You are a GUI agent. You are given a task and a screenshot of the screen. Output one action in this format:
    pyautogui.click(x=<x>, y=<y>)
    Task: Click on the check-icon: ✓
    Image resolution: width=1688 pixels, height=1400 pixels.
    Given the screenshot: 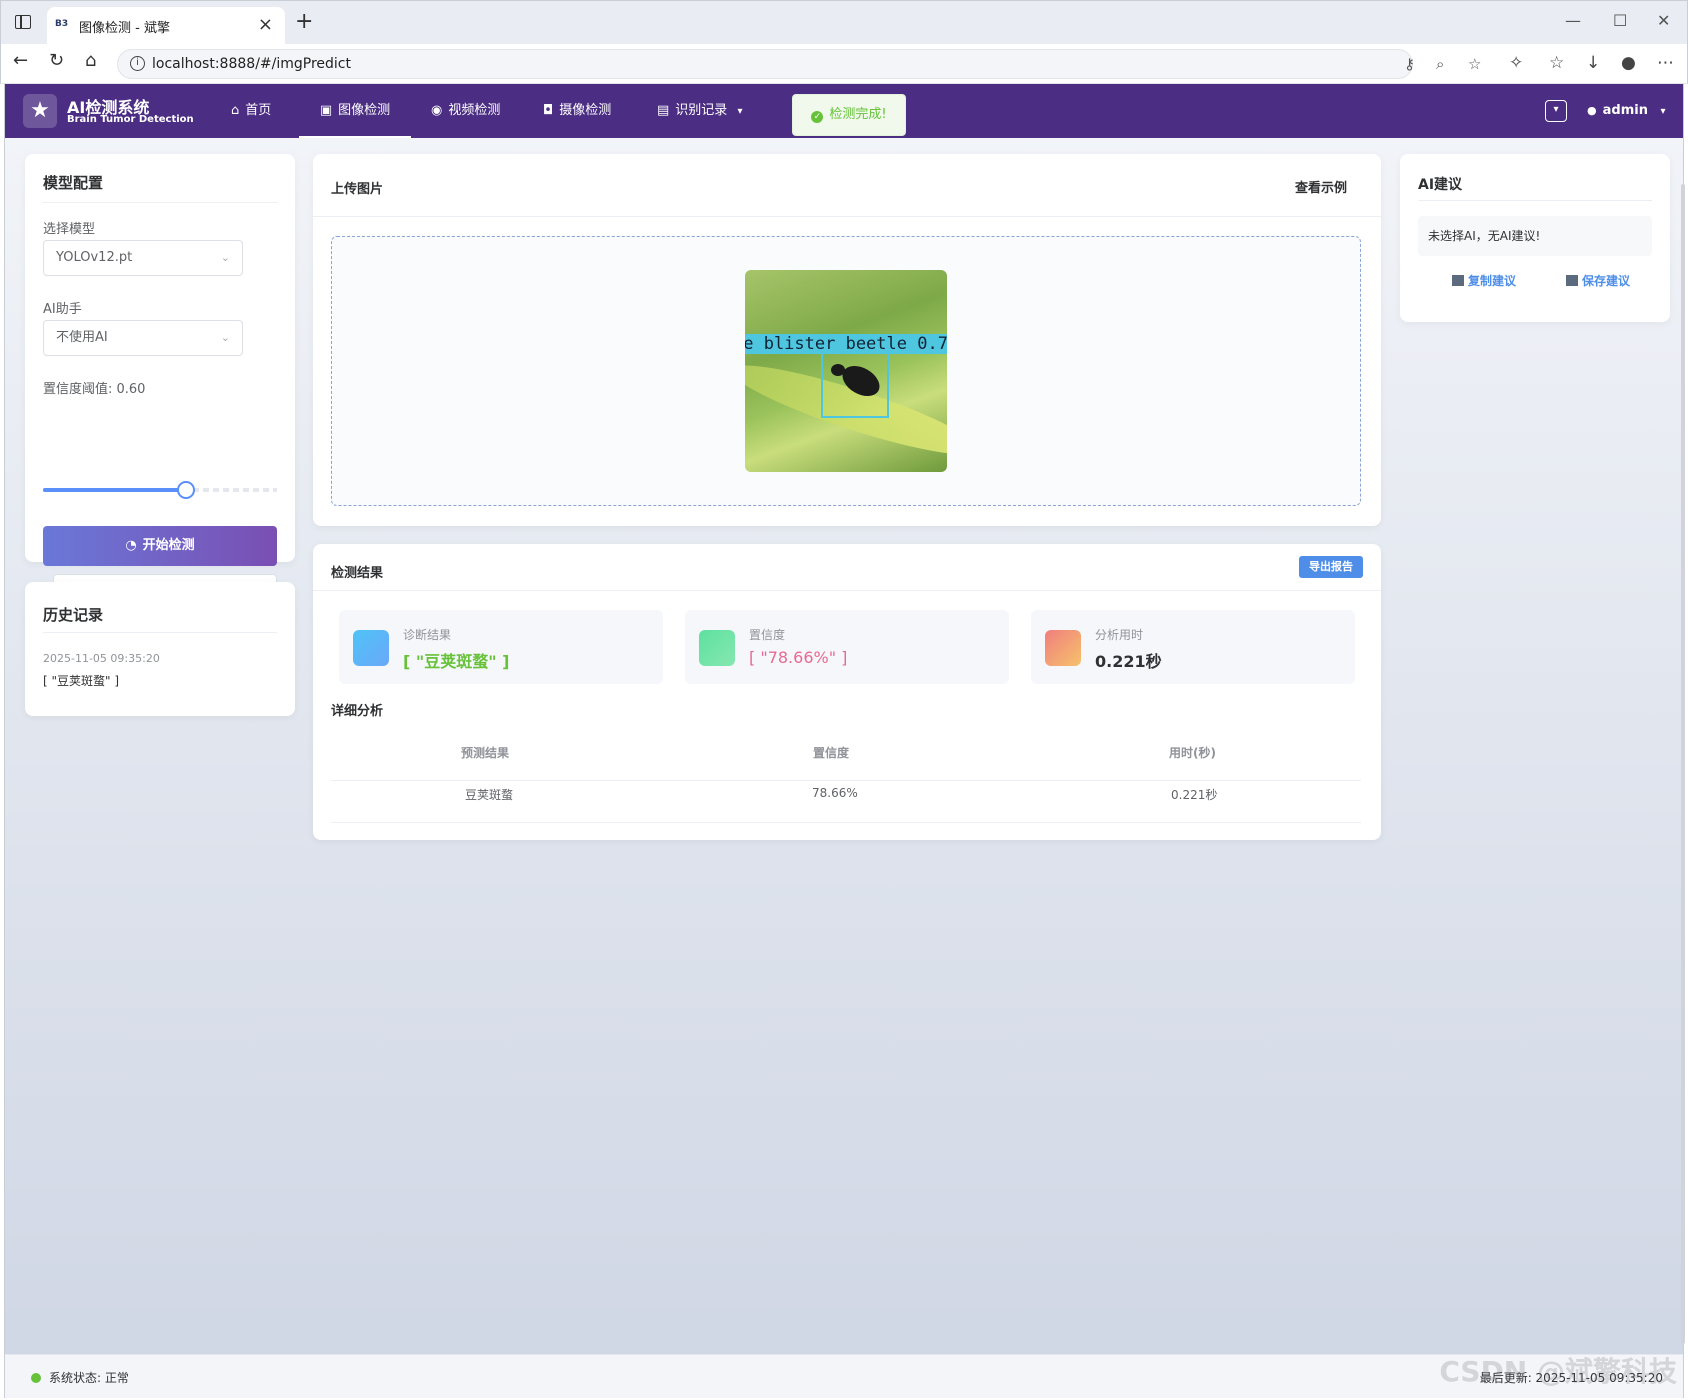 What is the action you would take?
    pyautogui.click(x=817, y=117)
    